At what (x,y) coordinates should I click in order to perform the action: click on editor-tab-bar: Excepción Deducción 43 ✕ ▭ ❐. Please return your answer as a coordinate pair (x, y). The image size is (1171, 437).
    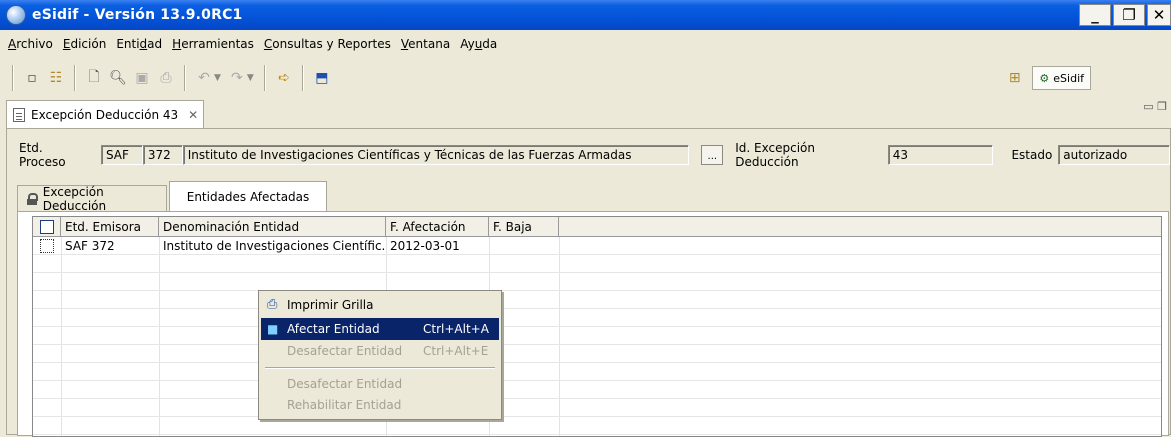
    Looking at the image, I should click on (585, 113).